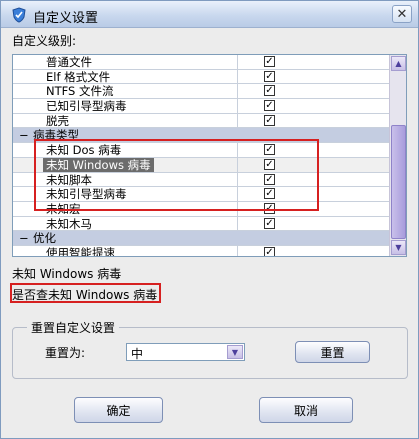 Image resolution: width=419 pixels, height=439 pixels. I want to click on category-row: − 优化, so click(201, 238).